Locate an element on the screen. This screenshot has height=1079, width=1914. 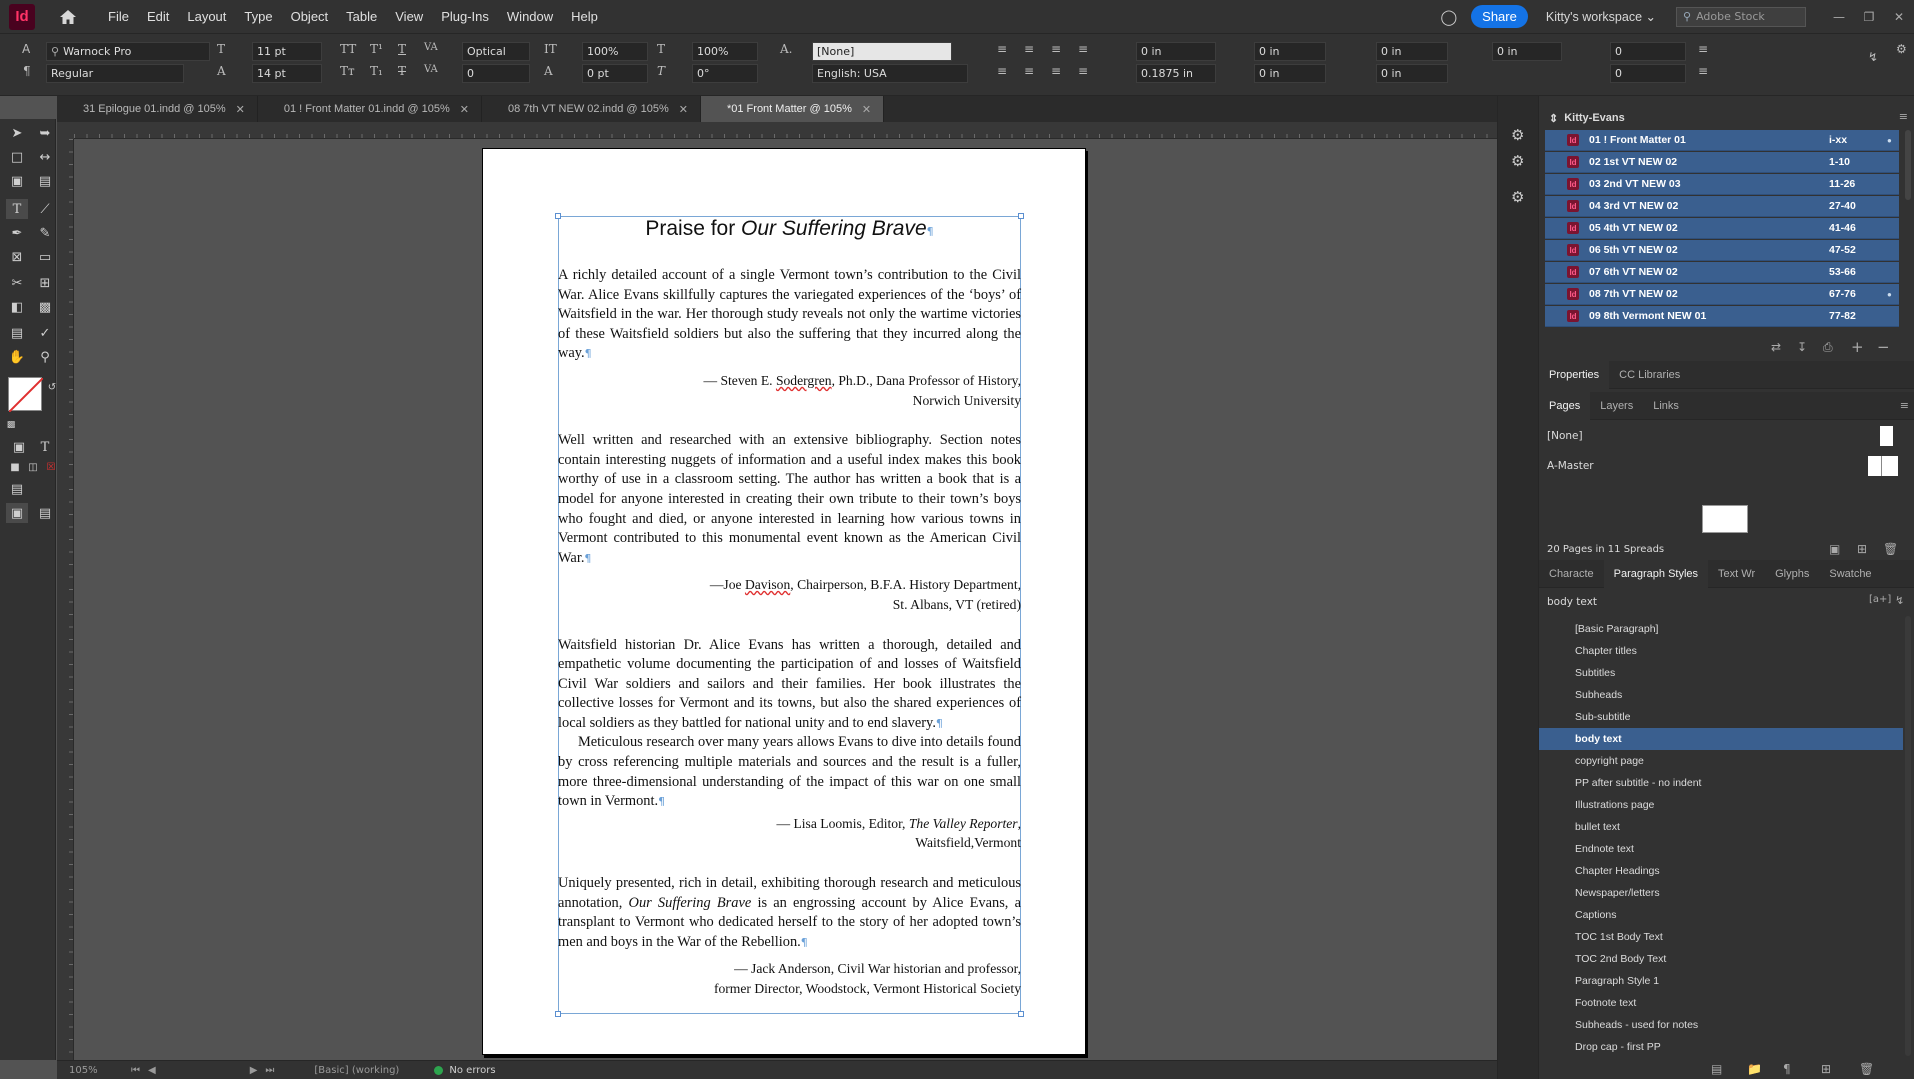
align-right-icon: ≡ is located at coordinates (1056, 49).